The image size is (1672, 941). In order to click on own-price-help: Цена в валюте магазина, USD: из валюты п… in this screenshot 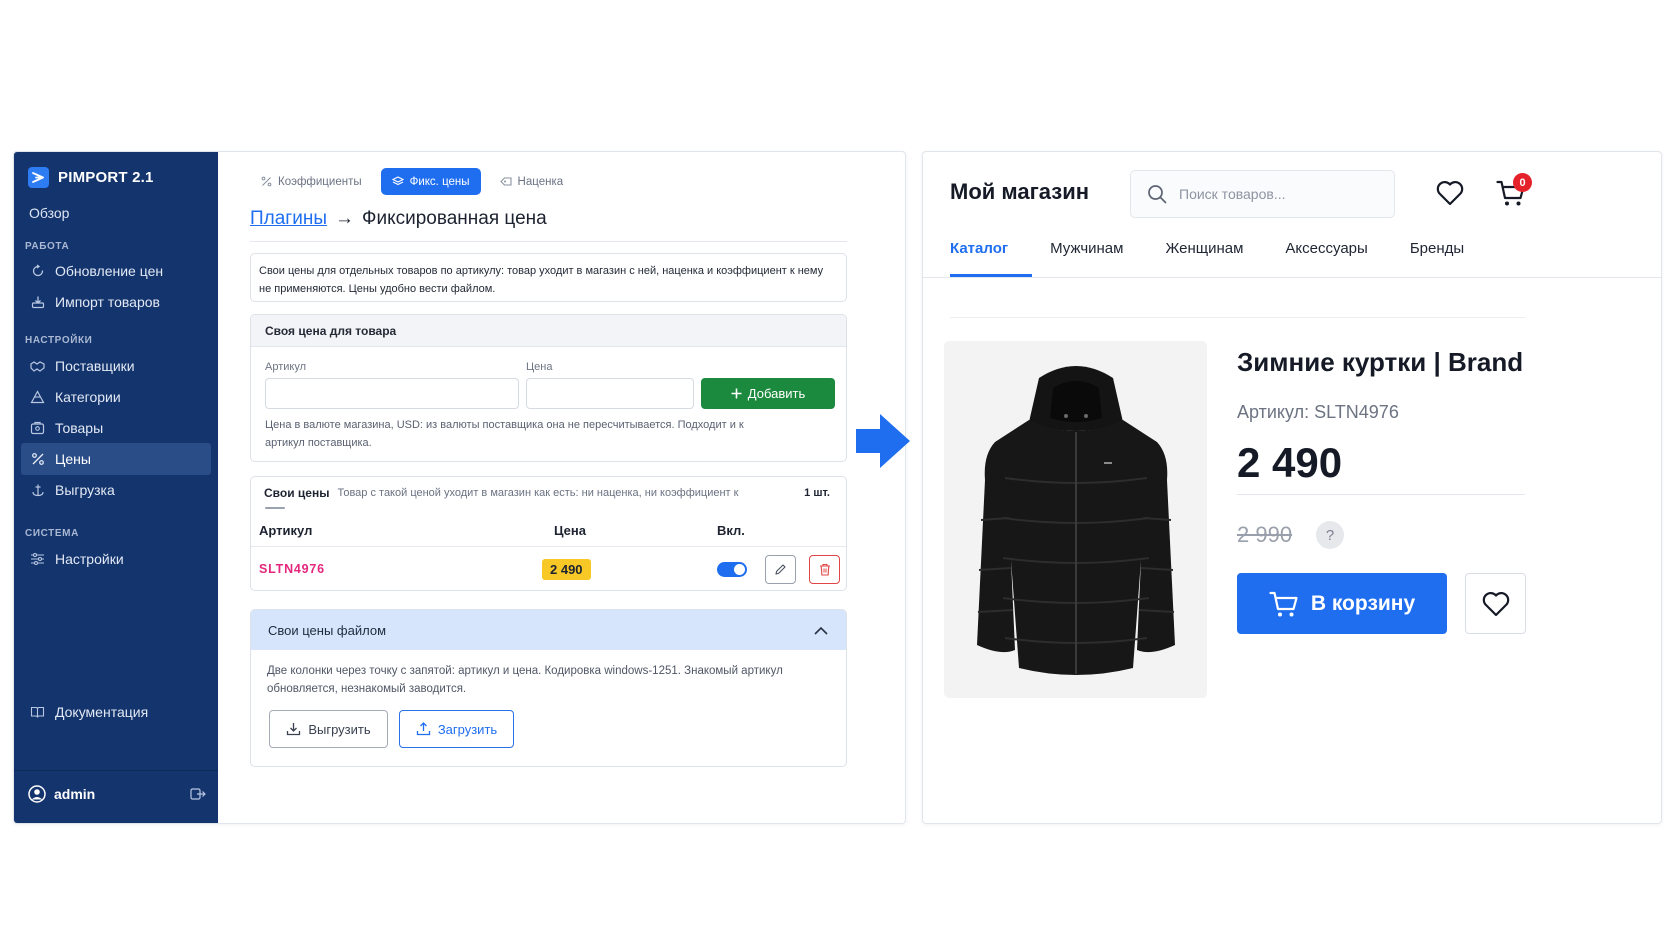, I will do `click(504, 434)`.